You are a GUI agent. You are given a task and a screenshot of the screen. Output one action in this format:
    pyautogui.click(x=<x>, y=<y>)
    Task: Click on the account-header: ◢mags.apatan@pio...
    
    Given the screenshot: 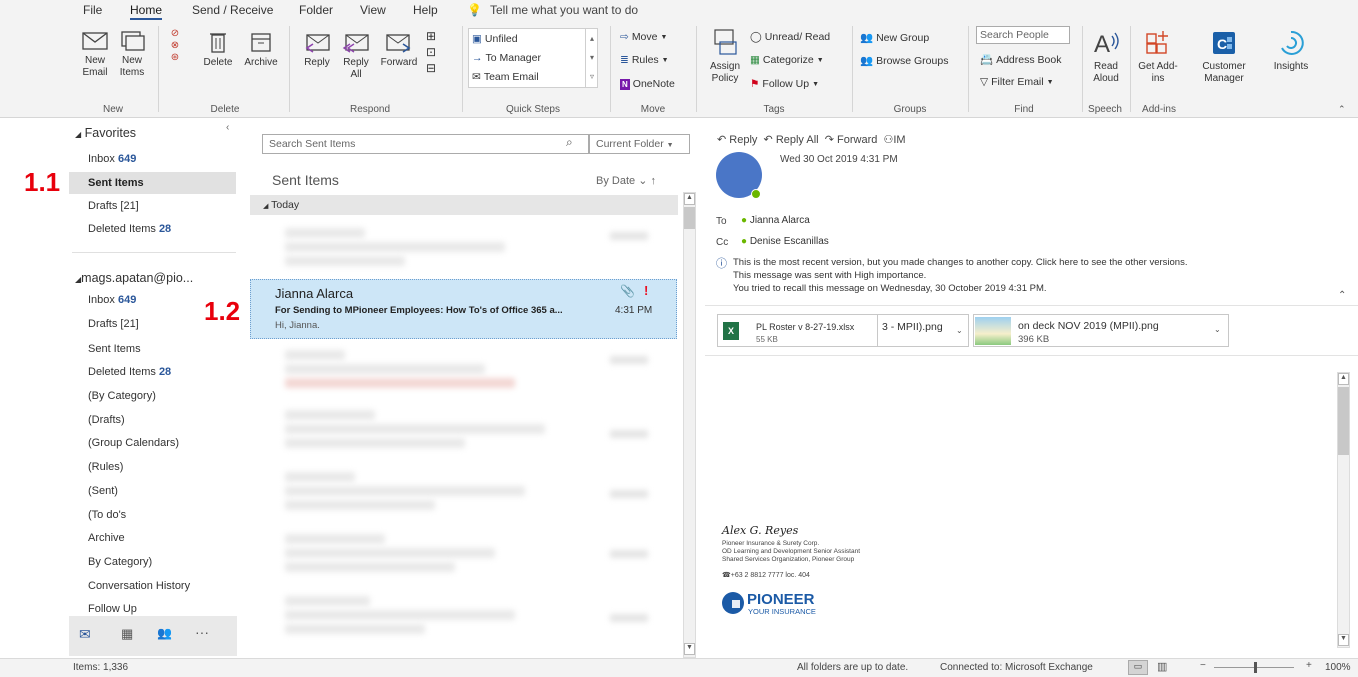 What is the action you would take?
    pyautogui.click(x=134, y=278)
    